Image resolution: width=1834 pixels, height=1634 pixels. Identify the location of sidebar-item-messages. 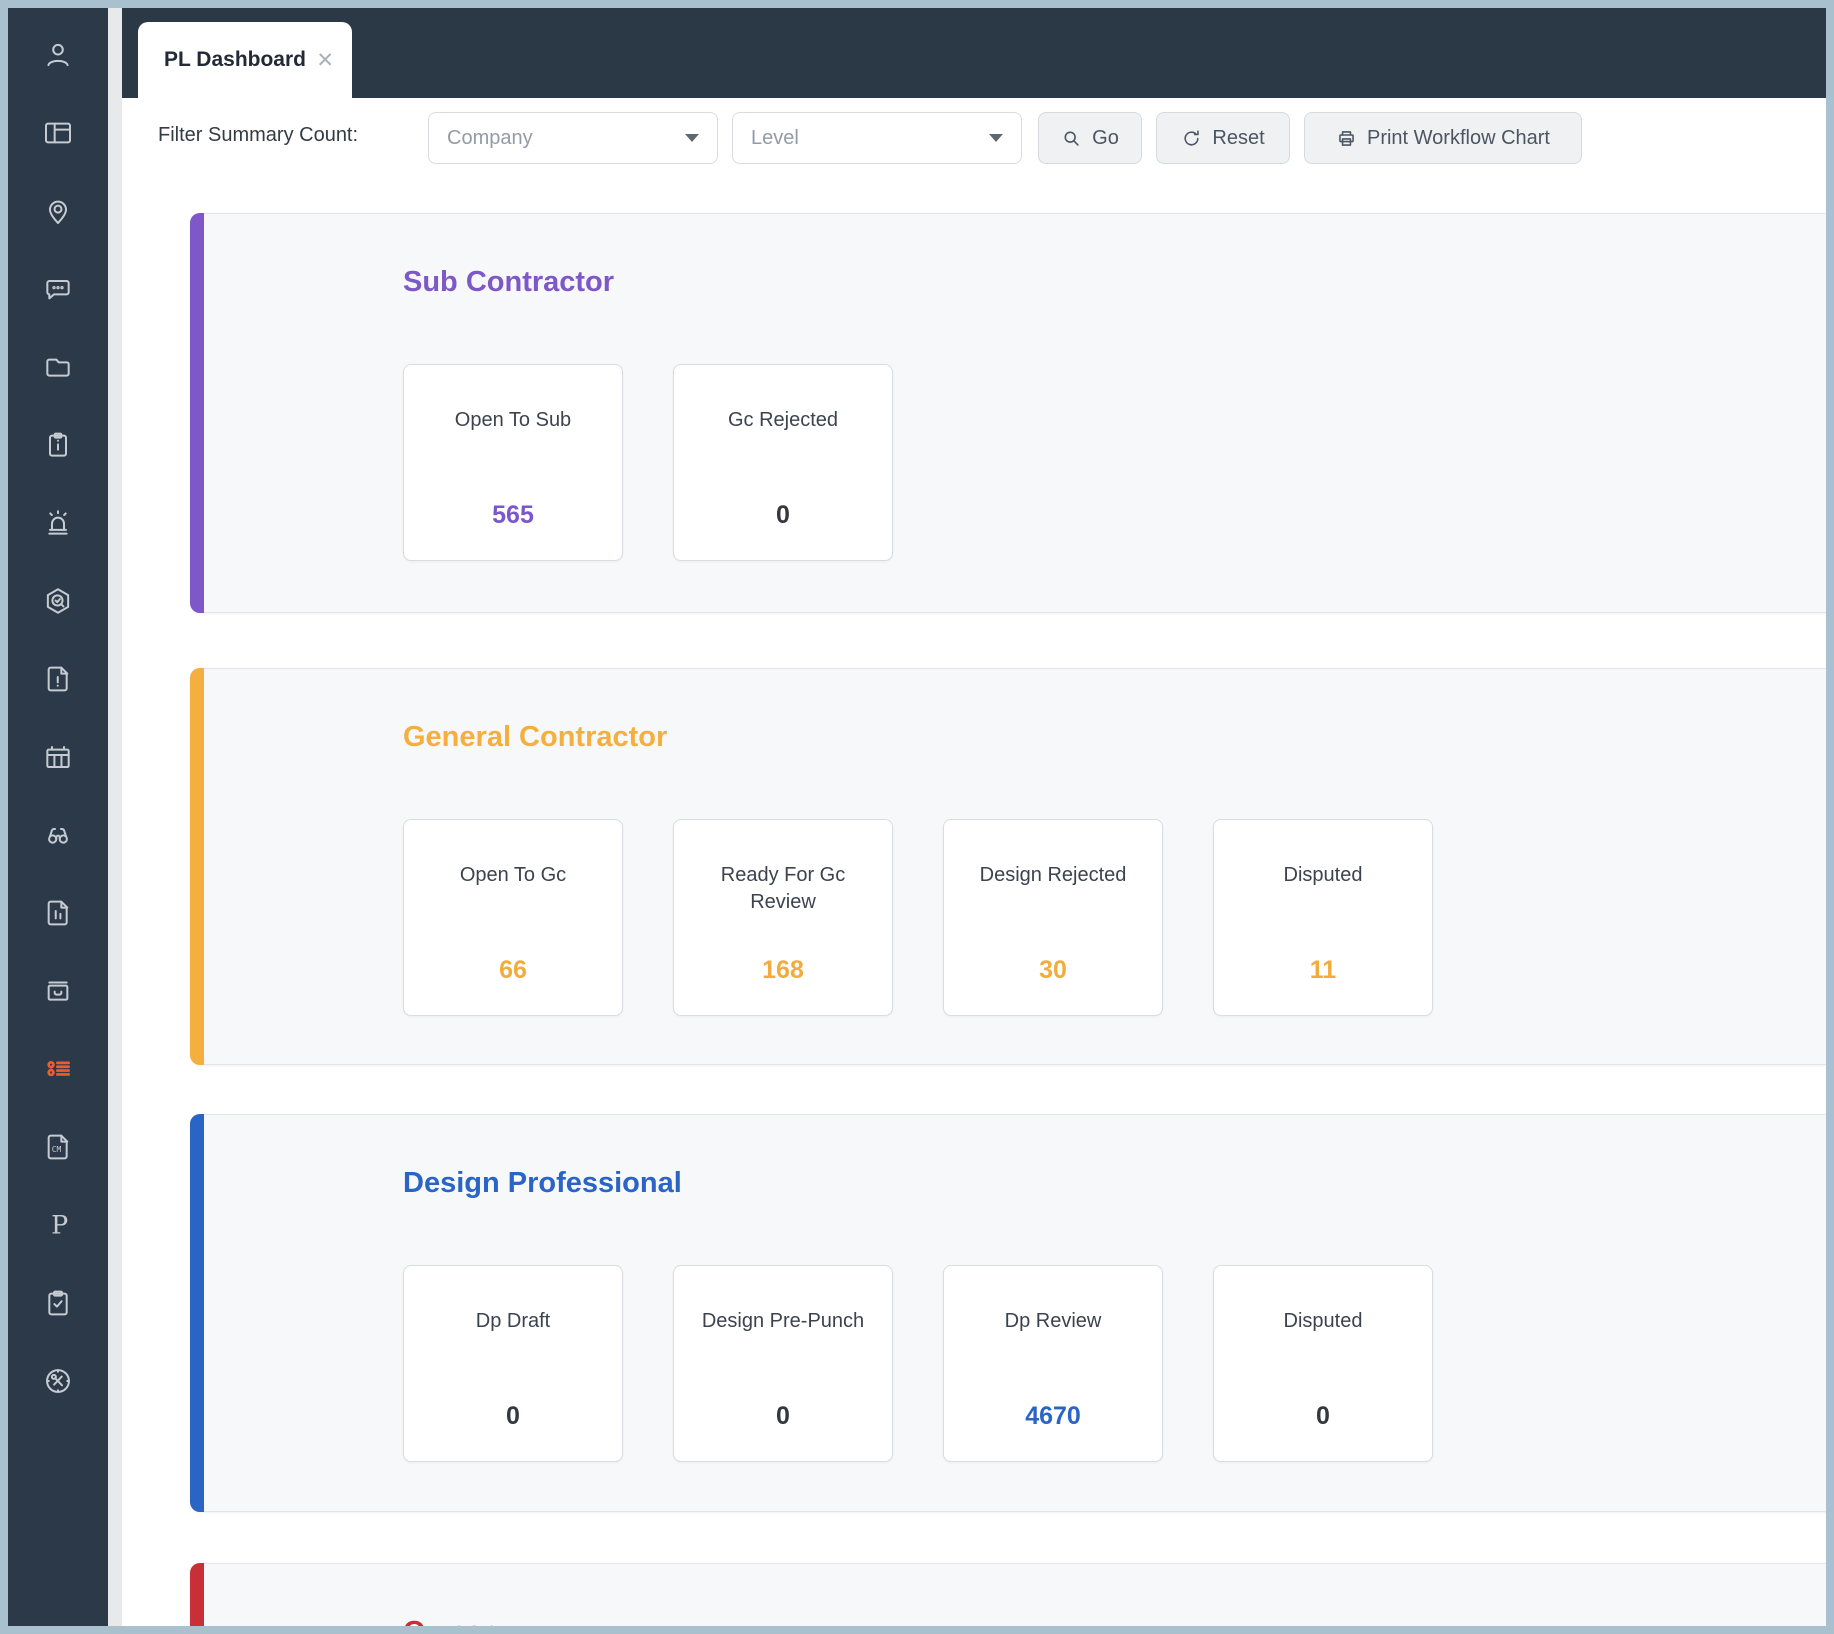
(58, 289).